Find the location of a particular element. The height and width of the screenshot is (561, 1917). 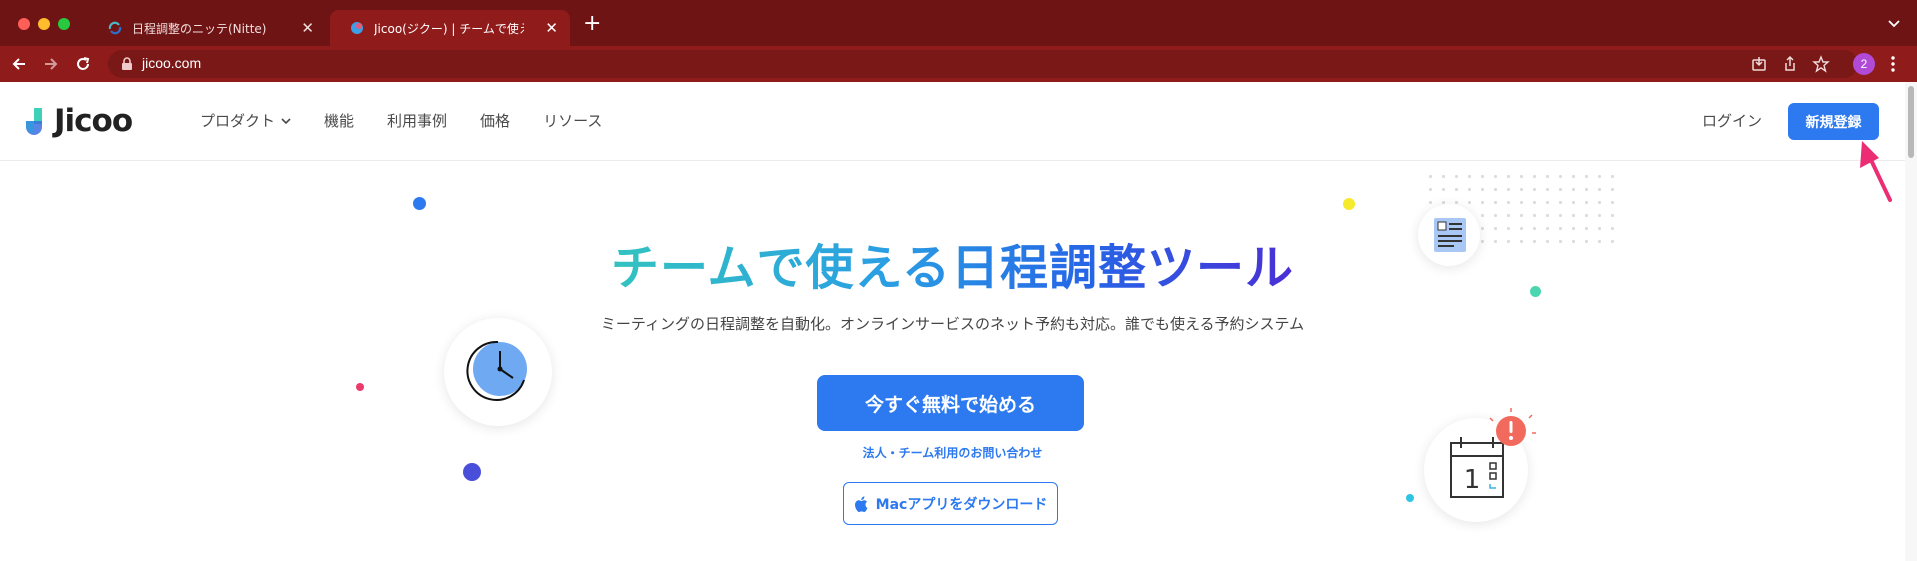

apple-icon is located at coordinates (861, 503).